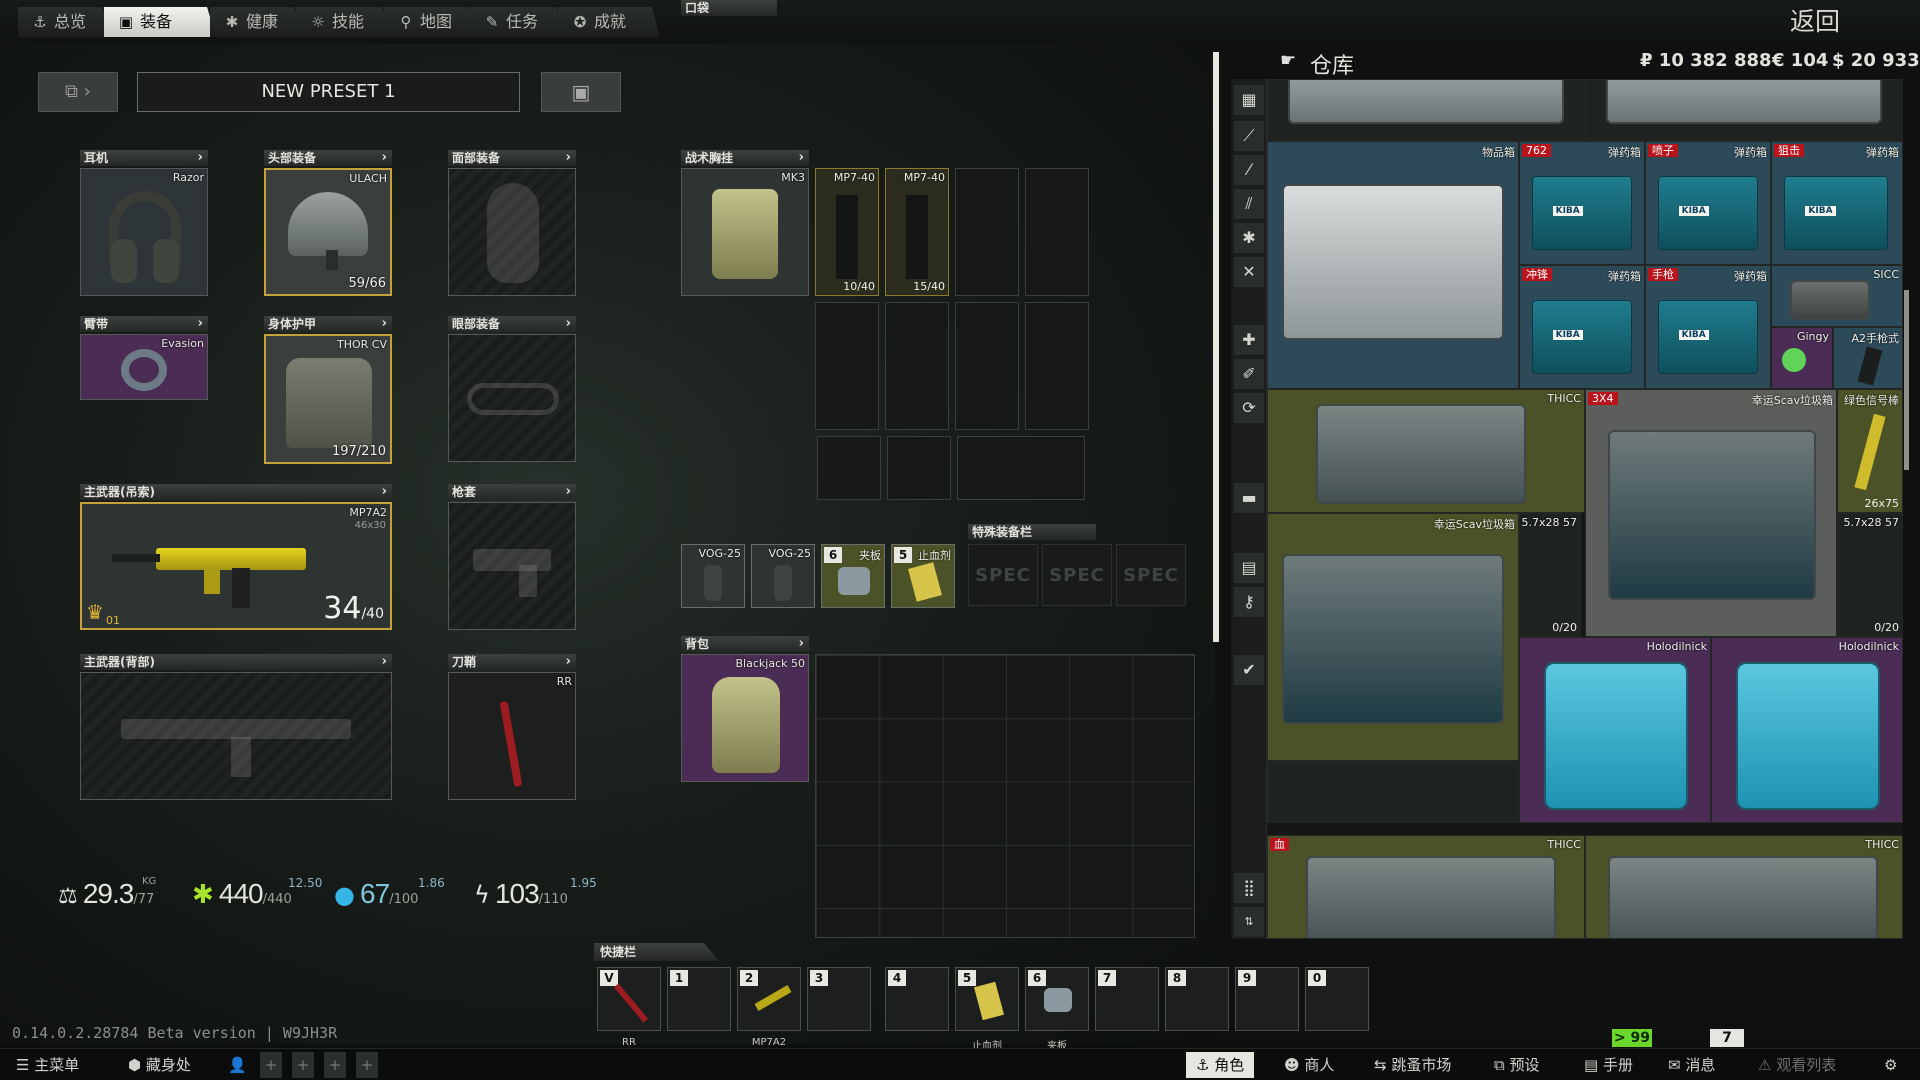  Describe the element at coordinates (1249, 340) in the screenshot. I see `filter-meds-icon: ✚` at that location.